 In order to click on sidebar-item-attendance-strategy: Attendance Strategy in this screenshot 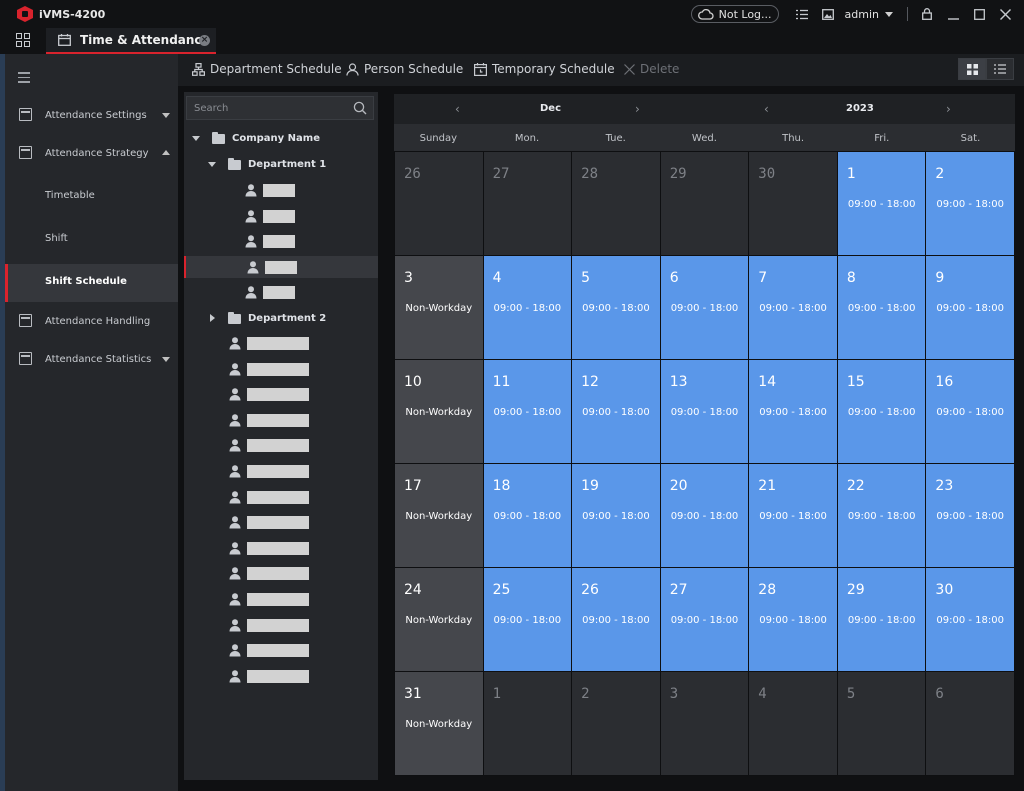, I will do `click(91, 153)`.